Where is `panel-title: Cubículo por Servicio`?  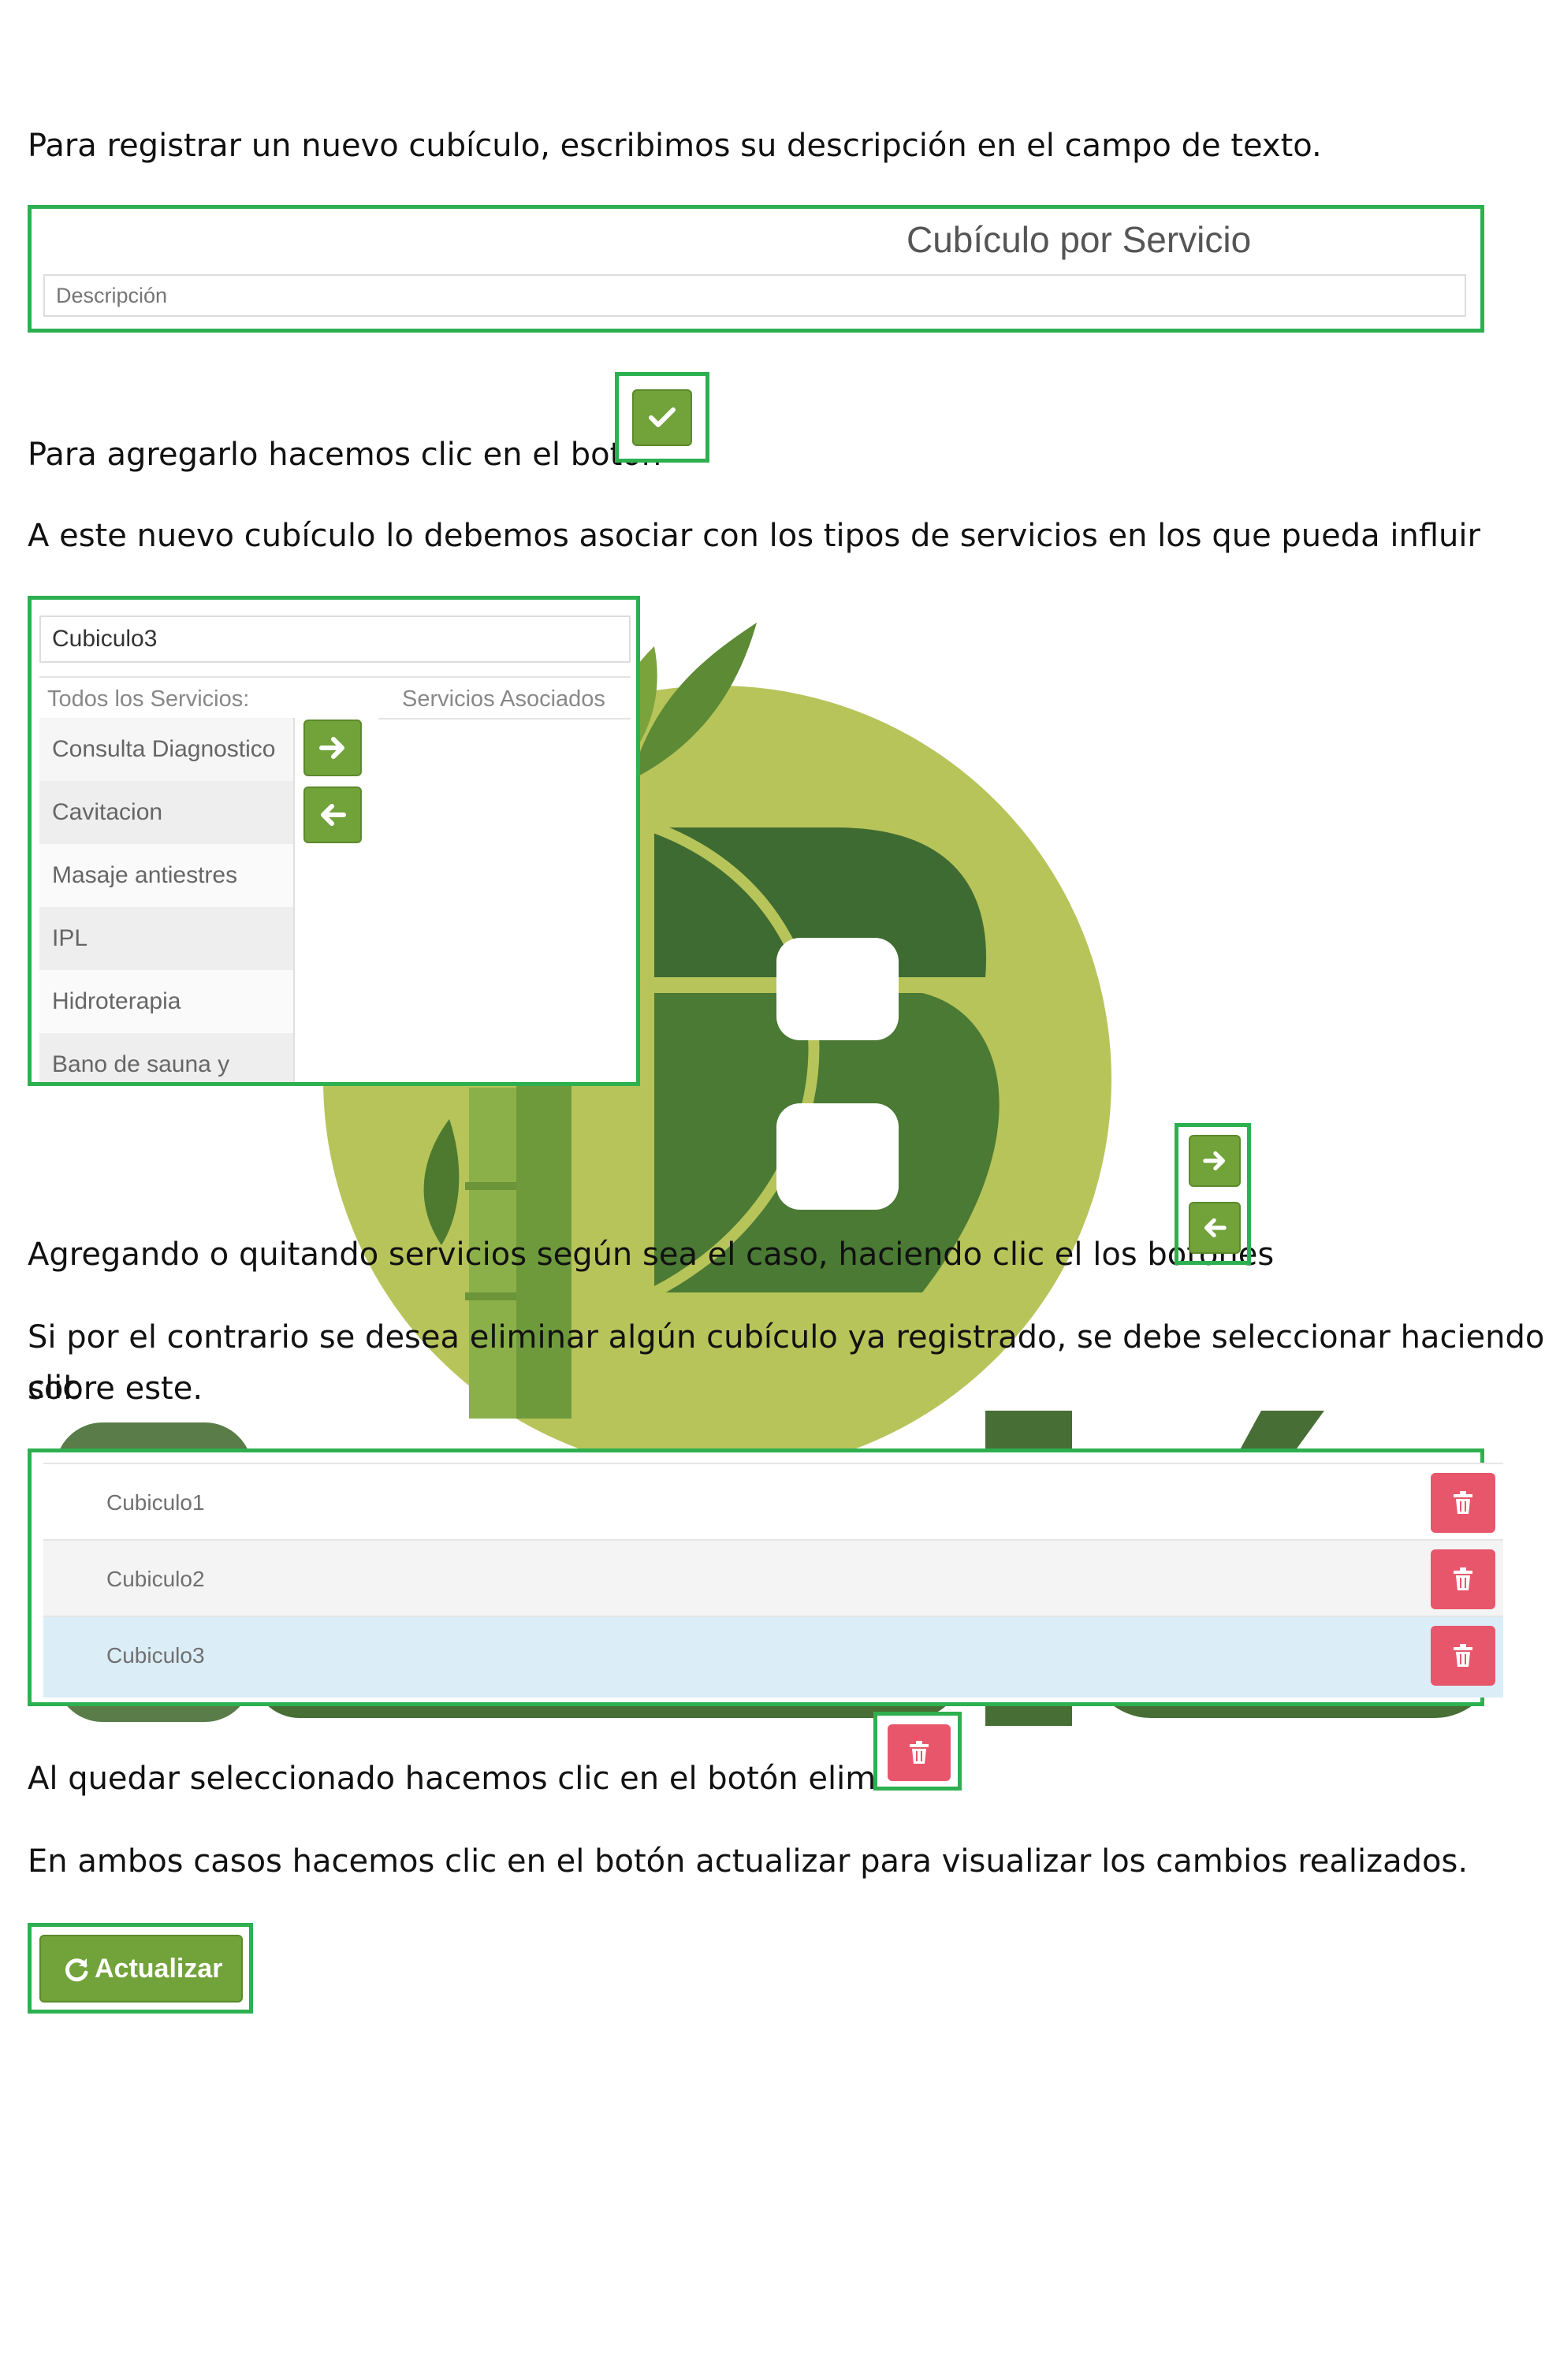
panel-title: Cubículo por Servicio is located at coordinates (1079, 239).